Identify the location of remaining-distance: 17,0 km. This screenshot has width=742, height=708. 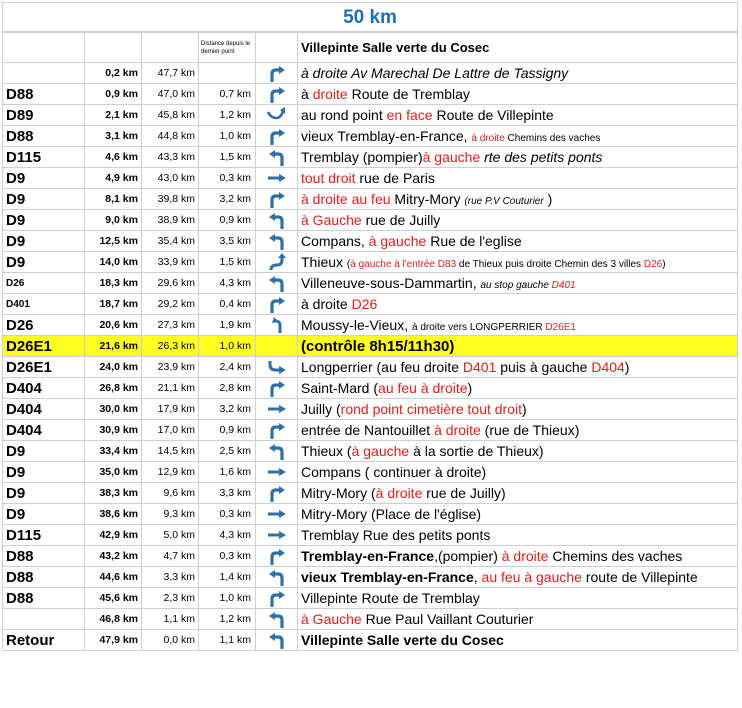
(170, 430).